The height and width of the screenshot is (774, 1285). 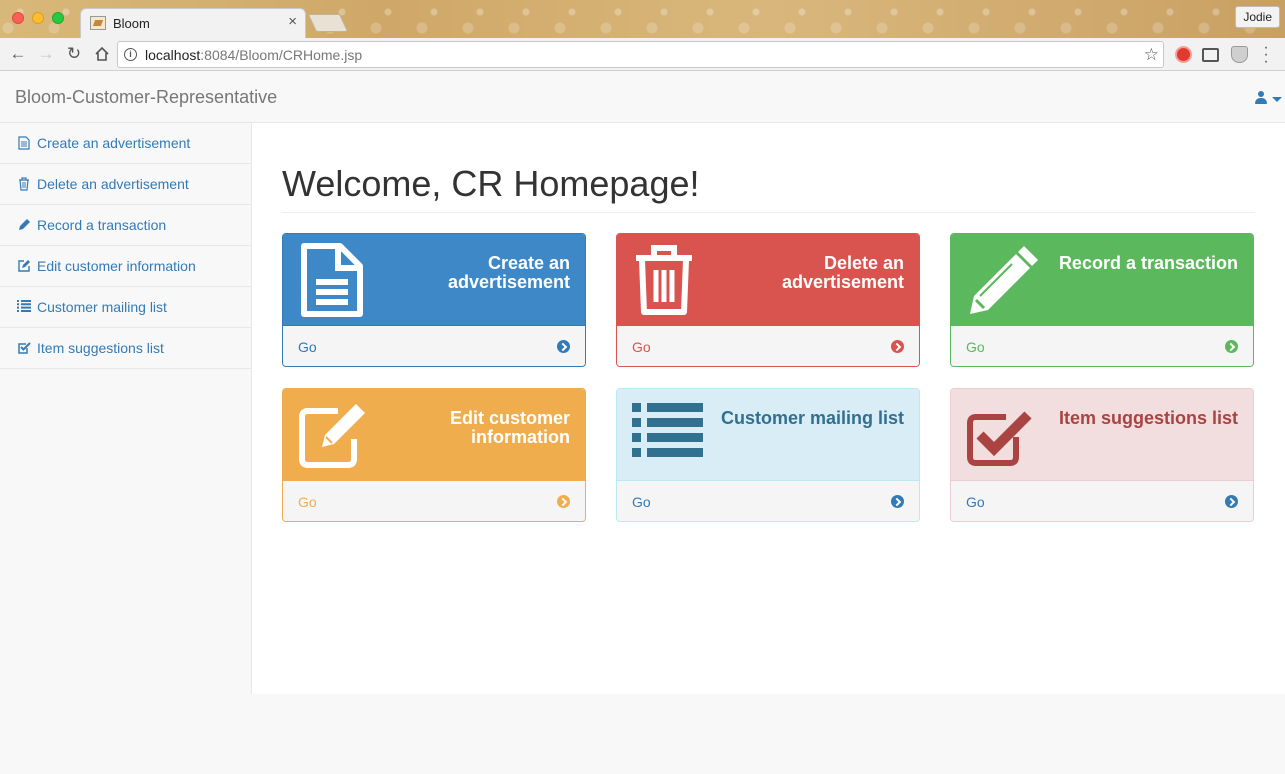 I want to click on panel-heading: Record a transaction, so click(x=1102, y=279).